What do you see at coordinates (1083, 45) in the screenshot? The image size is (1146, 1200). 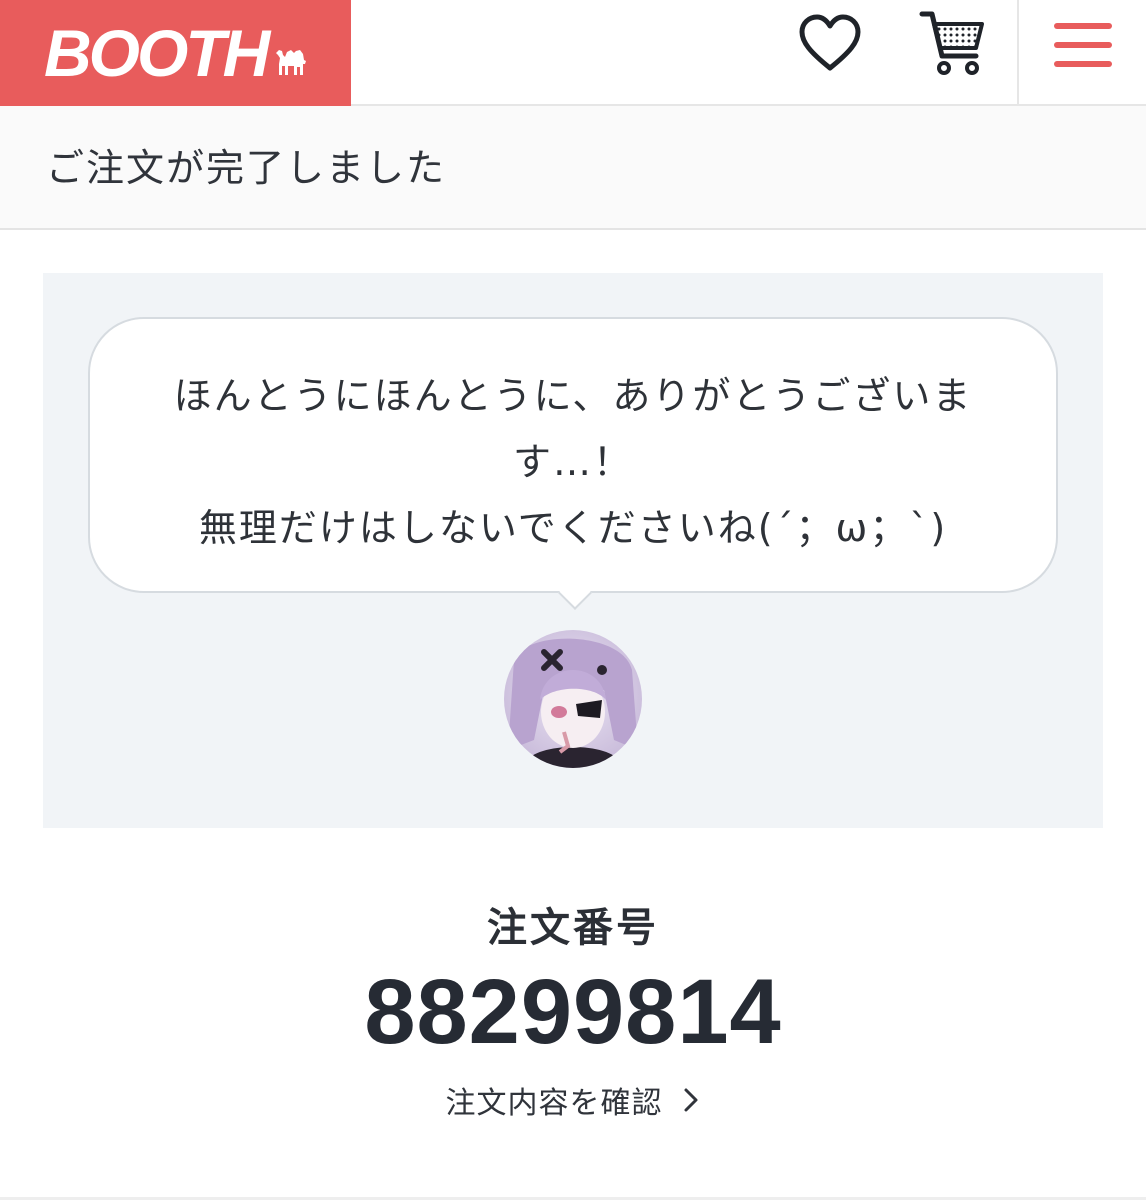 I see `hamburger-menu-icon` at bounding box center [1083, 45].